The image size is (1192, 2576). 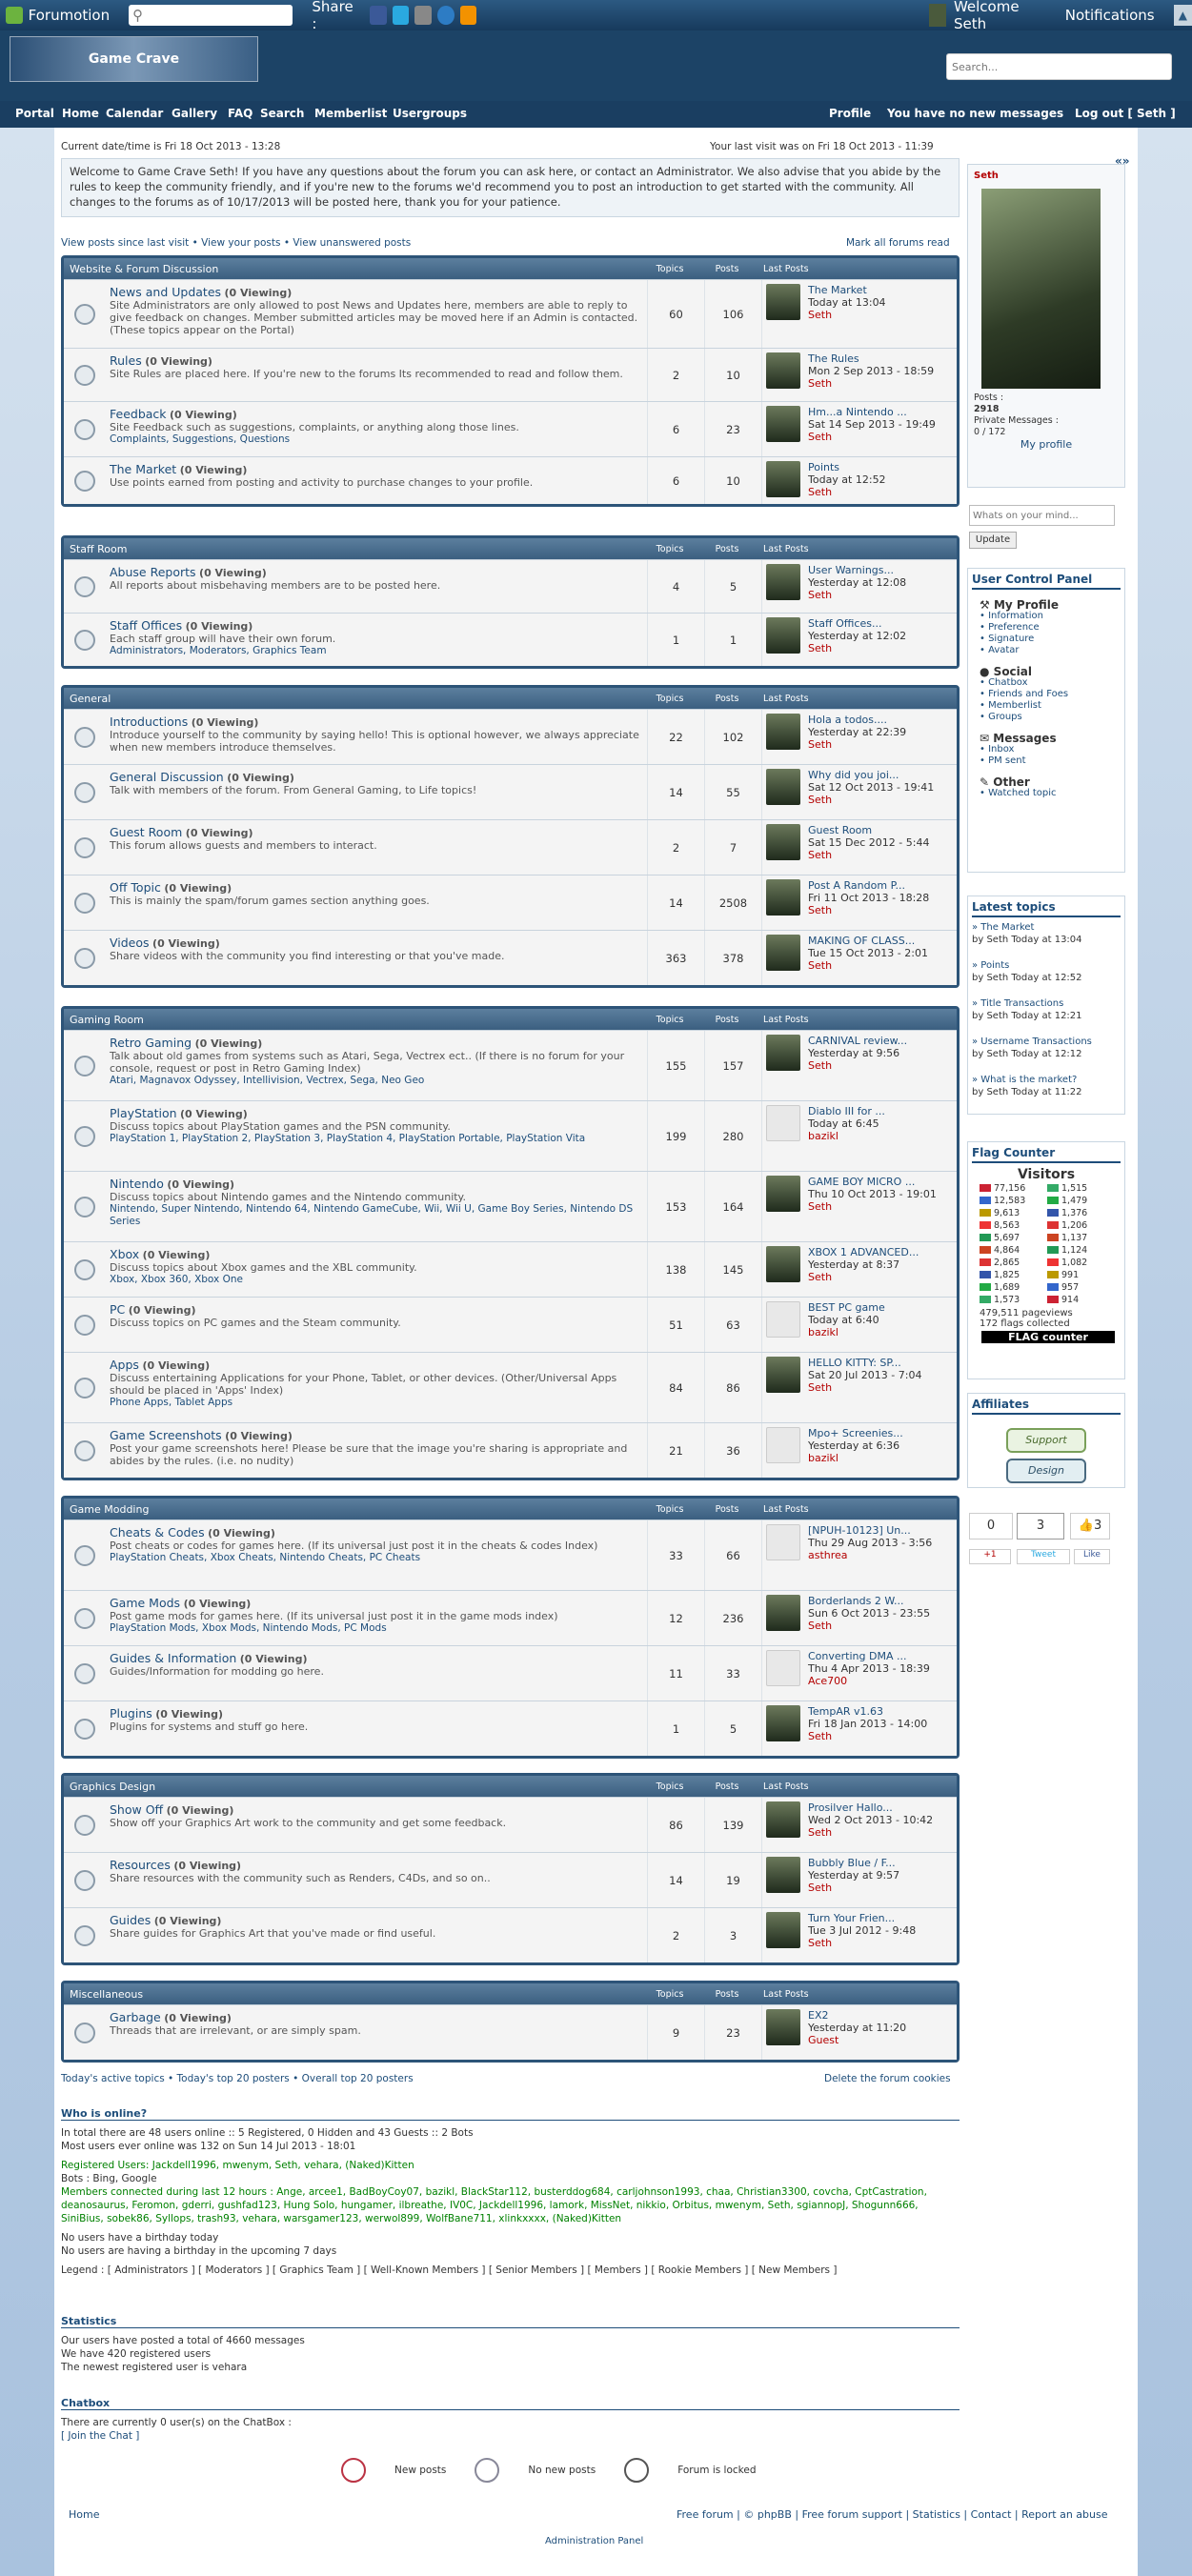 What do you see at coordinates (151, 1043) in the screenshot?
I see `forum-title: Retro Gaming` at bounding box center [151, 1043].